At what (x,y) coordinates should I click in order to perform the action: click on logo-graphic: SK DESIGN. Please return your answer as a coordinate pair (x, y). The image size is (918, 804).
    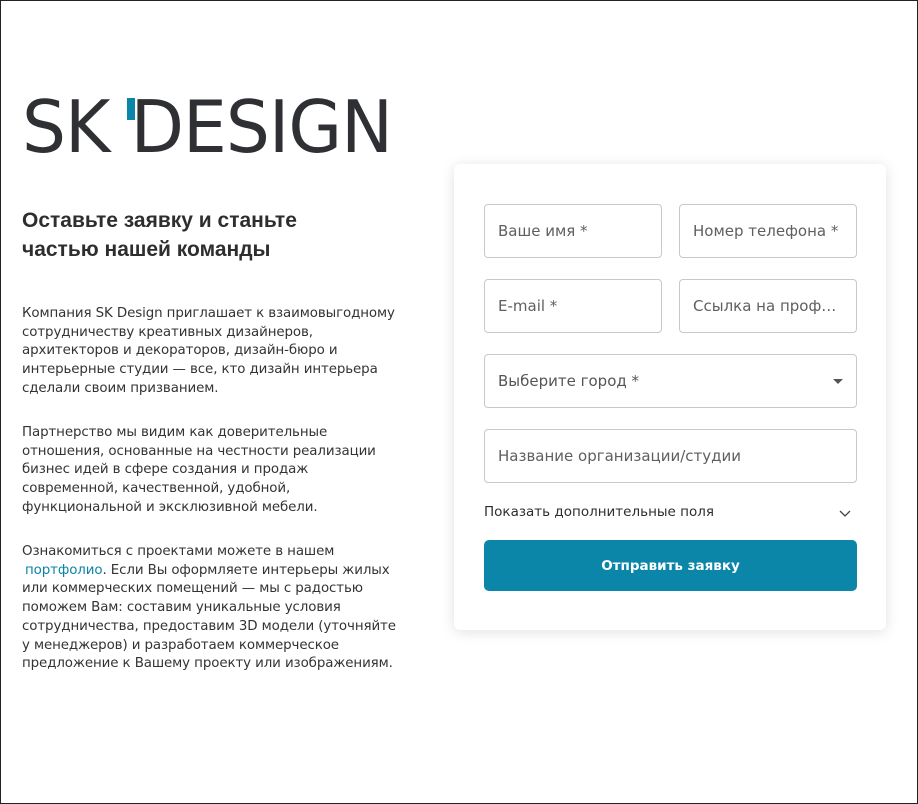
    Looking at the image, I should click on (207, 127).